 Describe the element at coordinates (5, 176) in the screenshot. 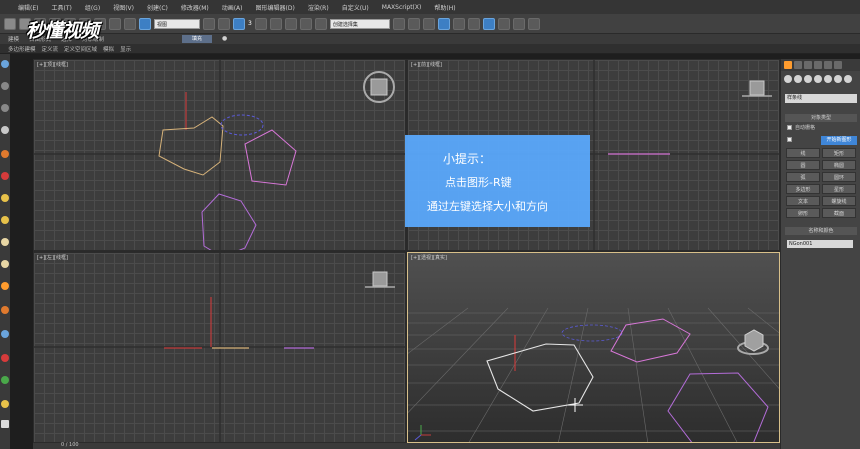

I see `tool-record-icon` at that location.